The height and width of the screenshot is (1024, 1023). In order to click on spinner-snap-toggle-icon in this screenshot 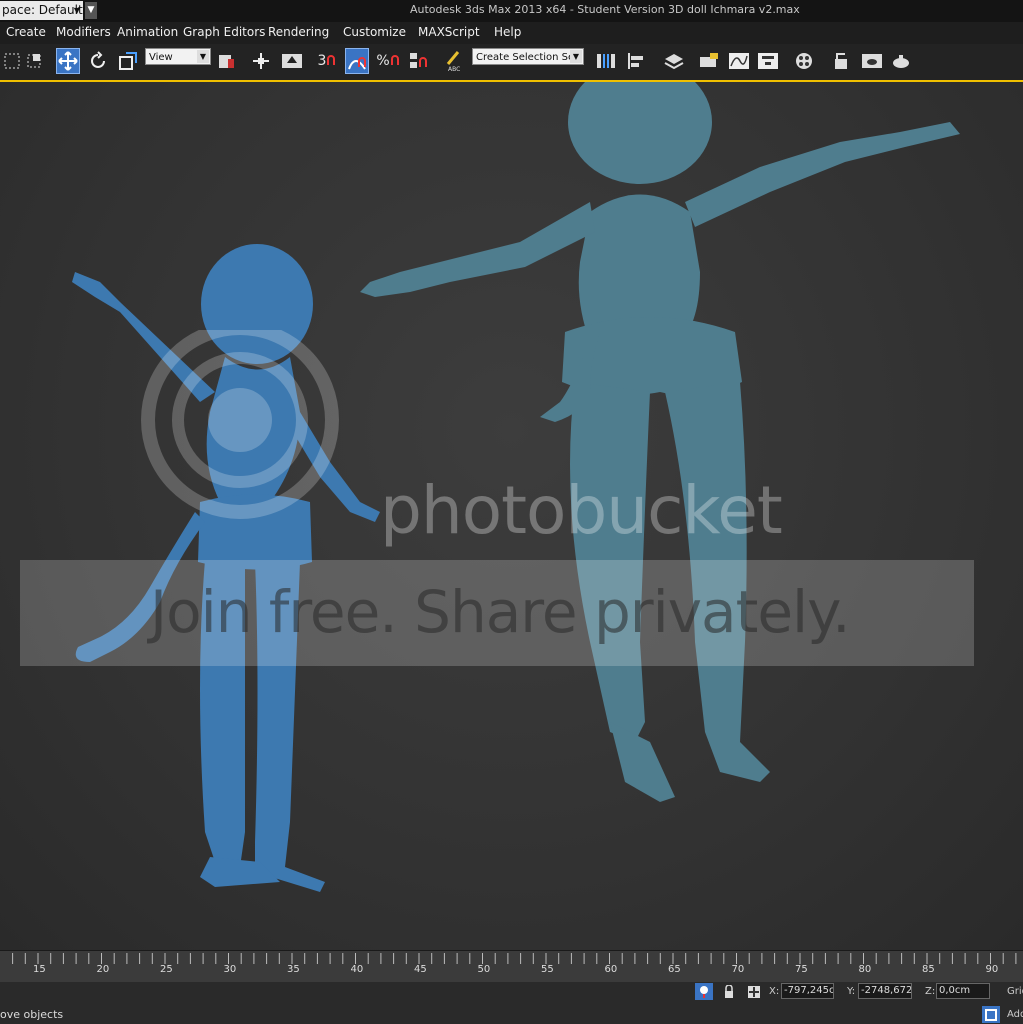, I will do `click(418, 61)`.